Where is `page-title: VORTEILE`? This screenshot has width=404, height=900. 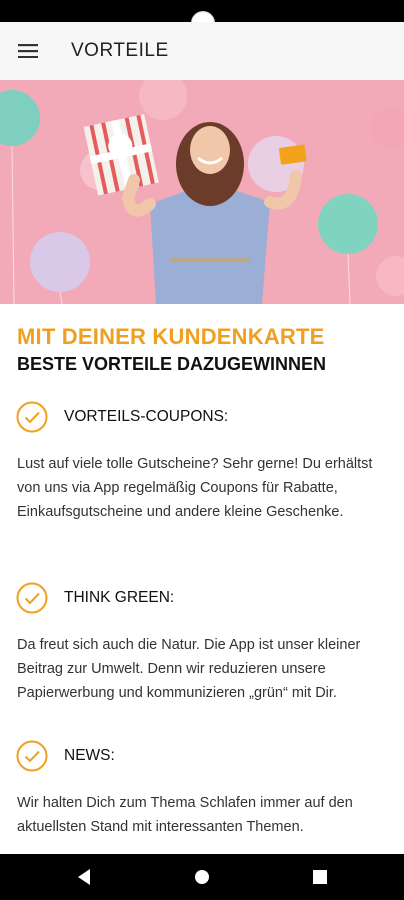
page-title: VORTEILE is located at coordinates (120, 50).